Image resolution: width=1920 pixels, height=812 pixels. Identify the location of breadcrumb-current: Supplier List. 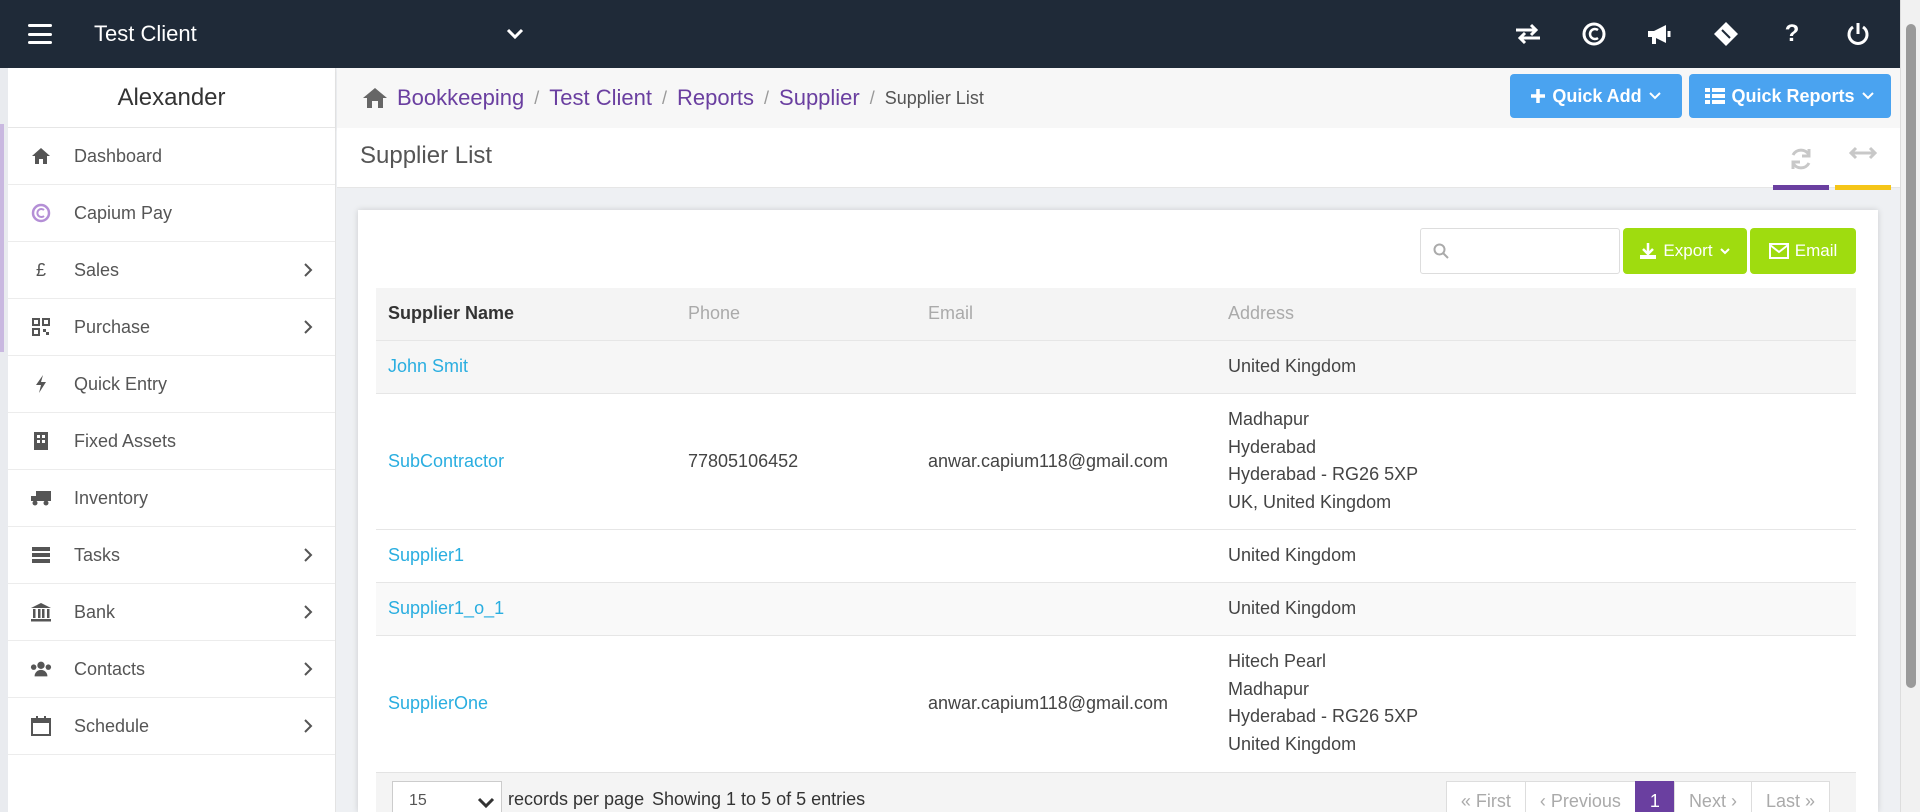
(934, 97).